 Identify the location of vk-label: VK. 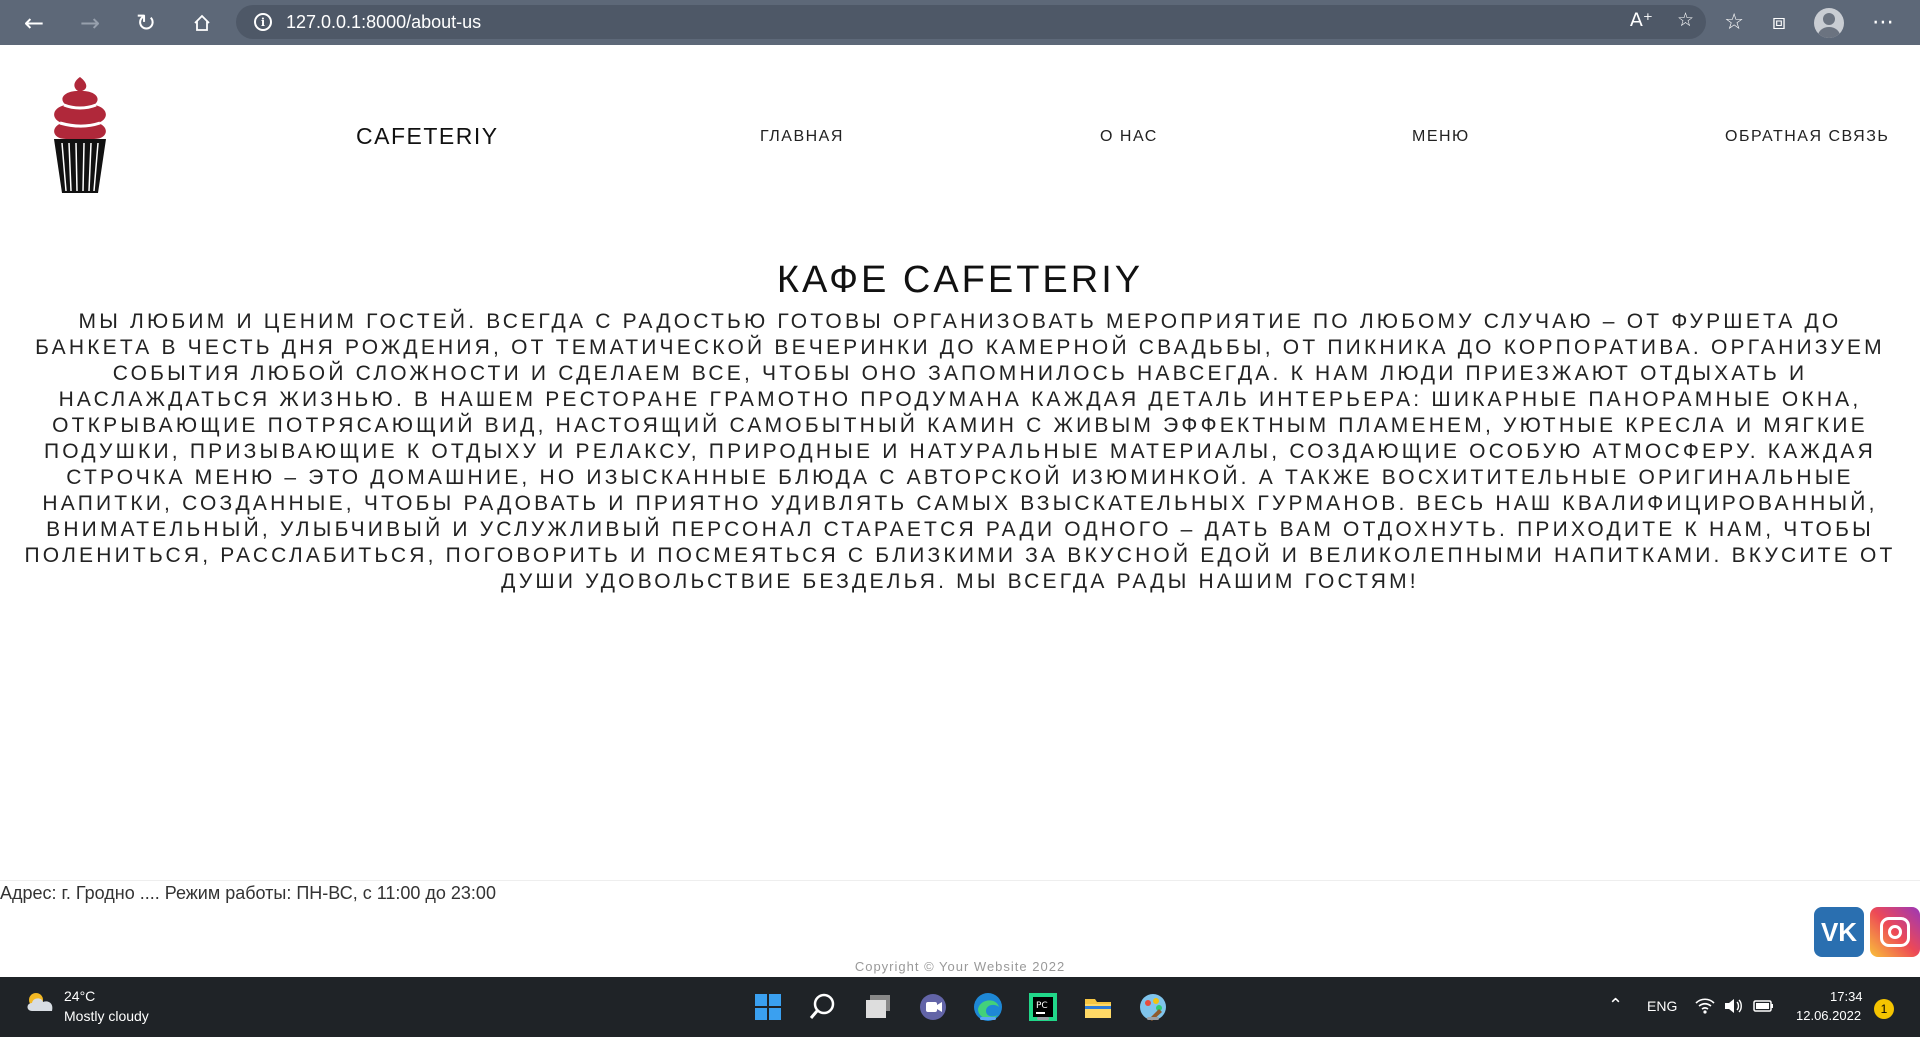
(1839, 931).